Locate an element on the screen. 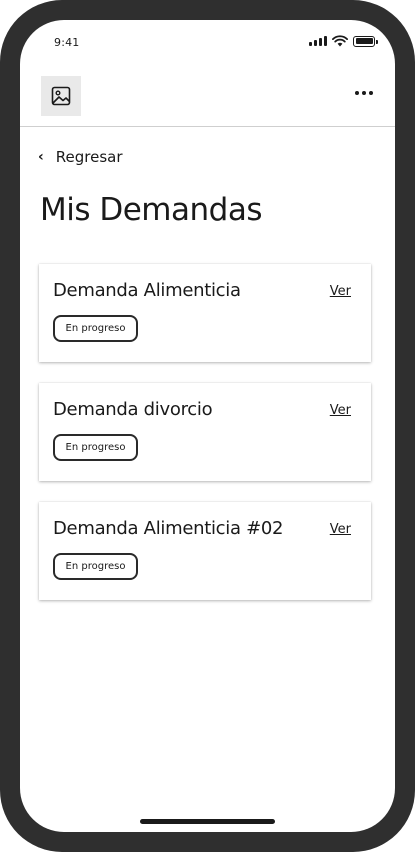  demand-card: Demanda Alimenticia #02 Ver En progreso is located at coordinates (205, 551).